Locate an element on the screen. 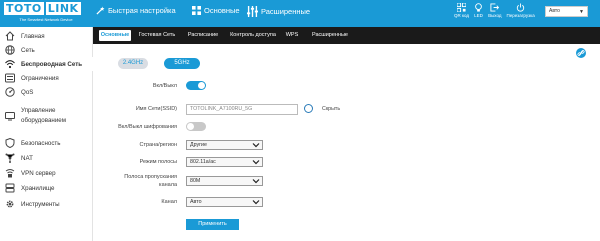  logout-label: Выход is located at coordinates (495, 15).